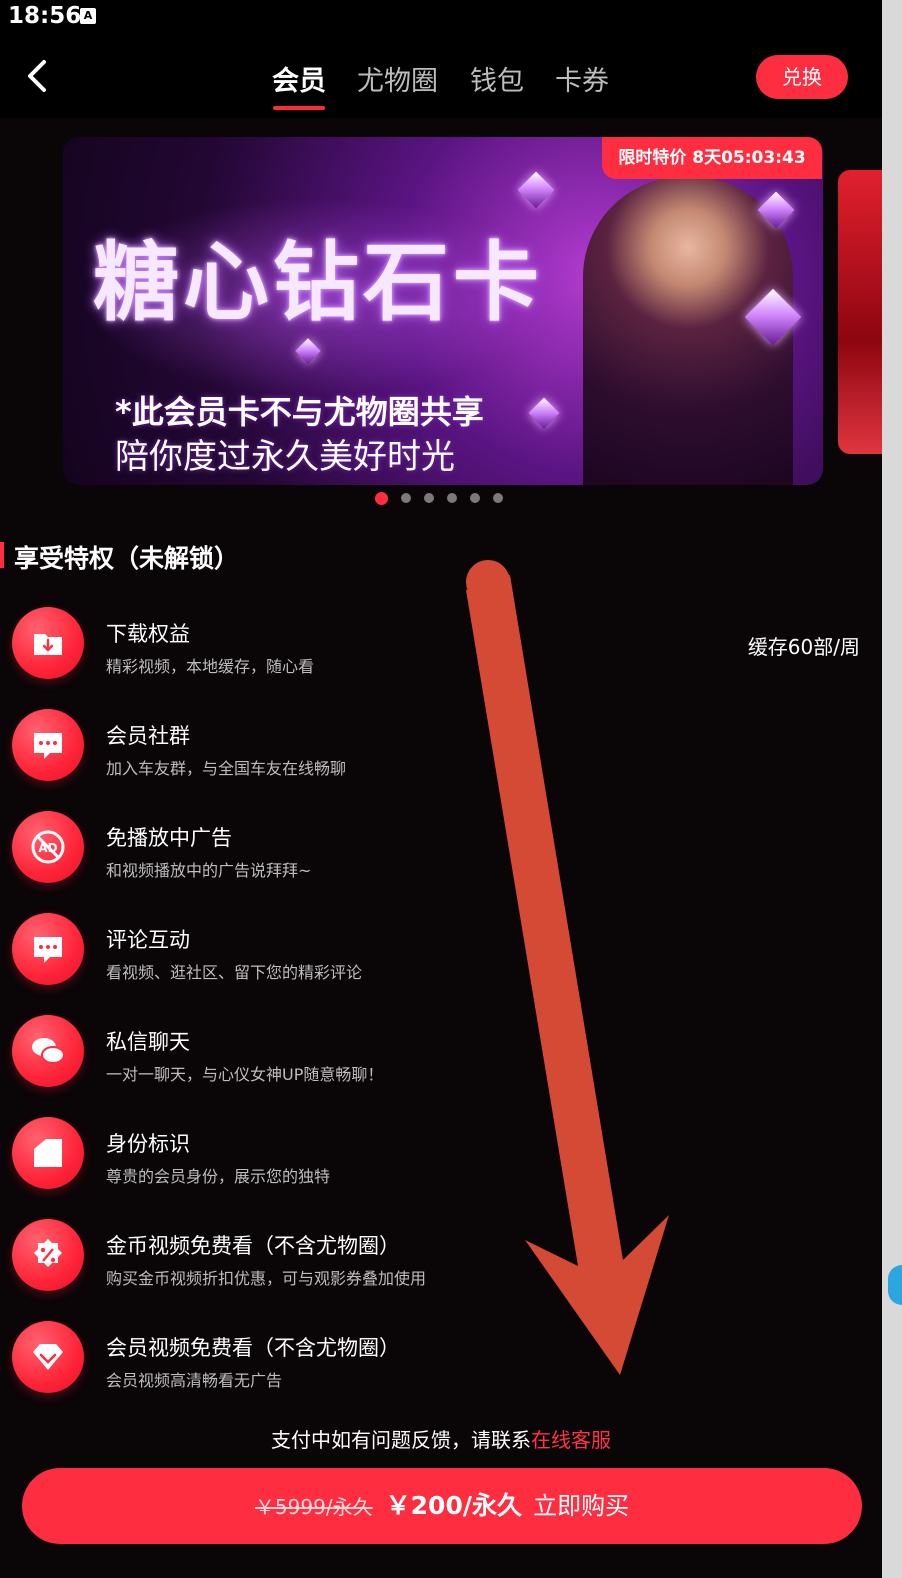 This screenshot has height=1578, width=902. Describe the element at coordinates (802, 77) in the screenshot. I see `redeem-button: 兑换` at that location.